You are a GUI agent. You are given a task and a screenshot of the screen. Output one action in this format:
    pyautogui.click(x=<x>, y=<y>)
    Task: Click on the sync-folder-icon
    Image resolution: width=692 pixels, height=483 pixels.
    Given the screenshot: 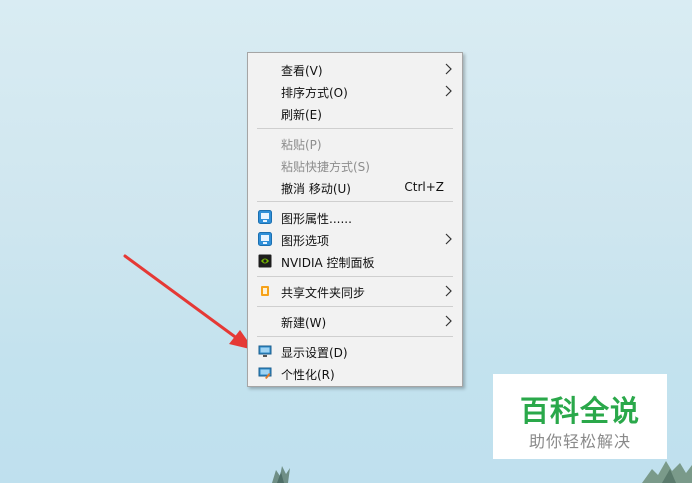 What is the action you would take?
    pyautogui.click(x=265, y=291)
    